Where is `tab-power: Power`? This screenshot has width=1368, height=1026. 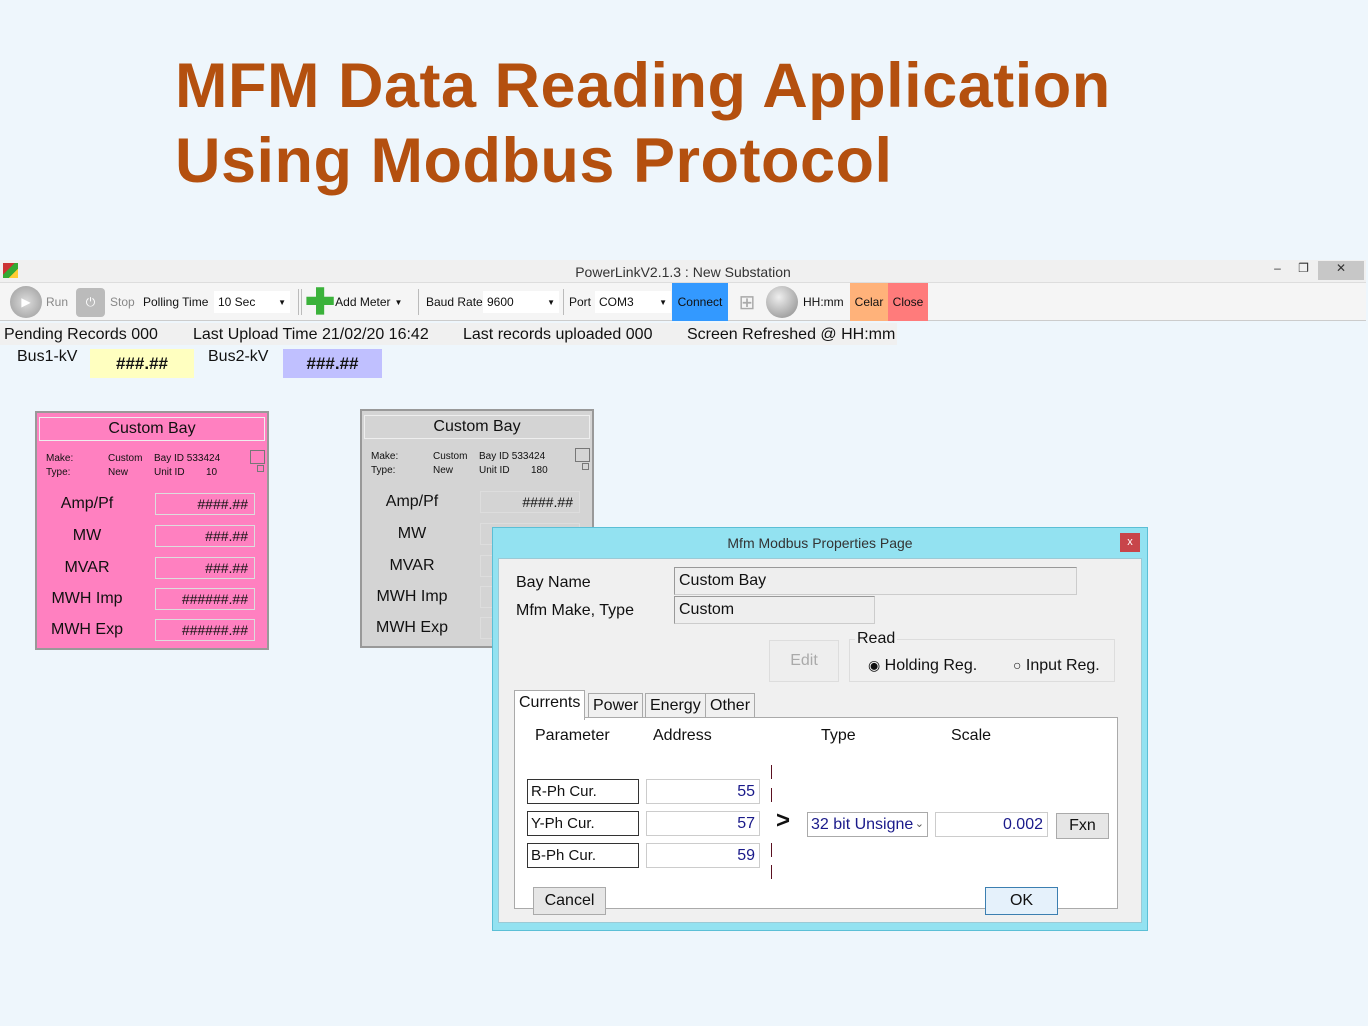
tab-power: Power is located at coordinates (616, 706).